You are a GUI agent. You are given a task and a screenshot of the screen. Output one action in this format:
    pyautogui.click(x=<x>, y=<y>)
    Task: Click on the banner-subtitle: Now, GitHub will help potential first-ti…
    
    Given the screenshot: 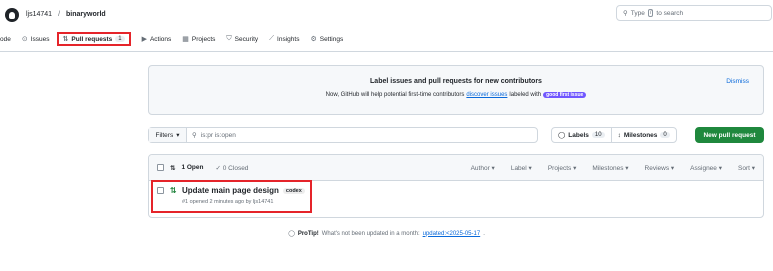 What is the action you would take?
    pyautogui.click(x=456, y=95)
    